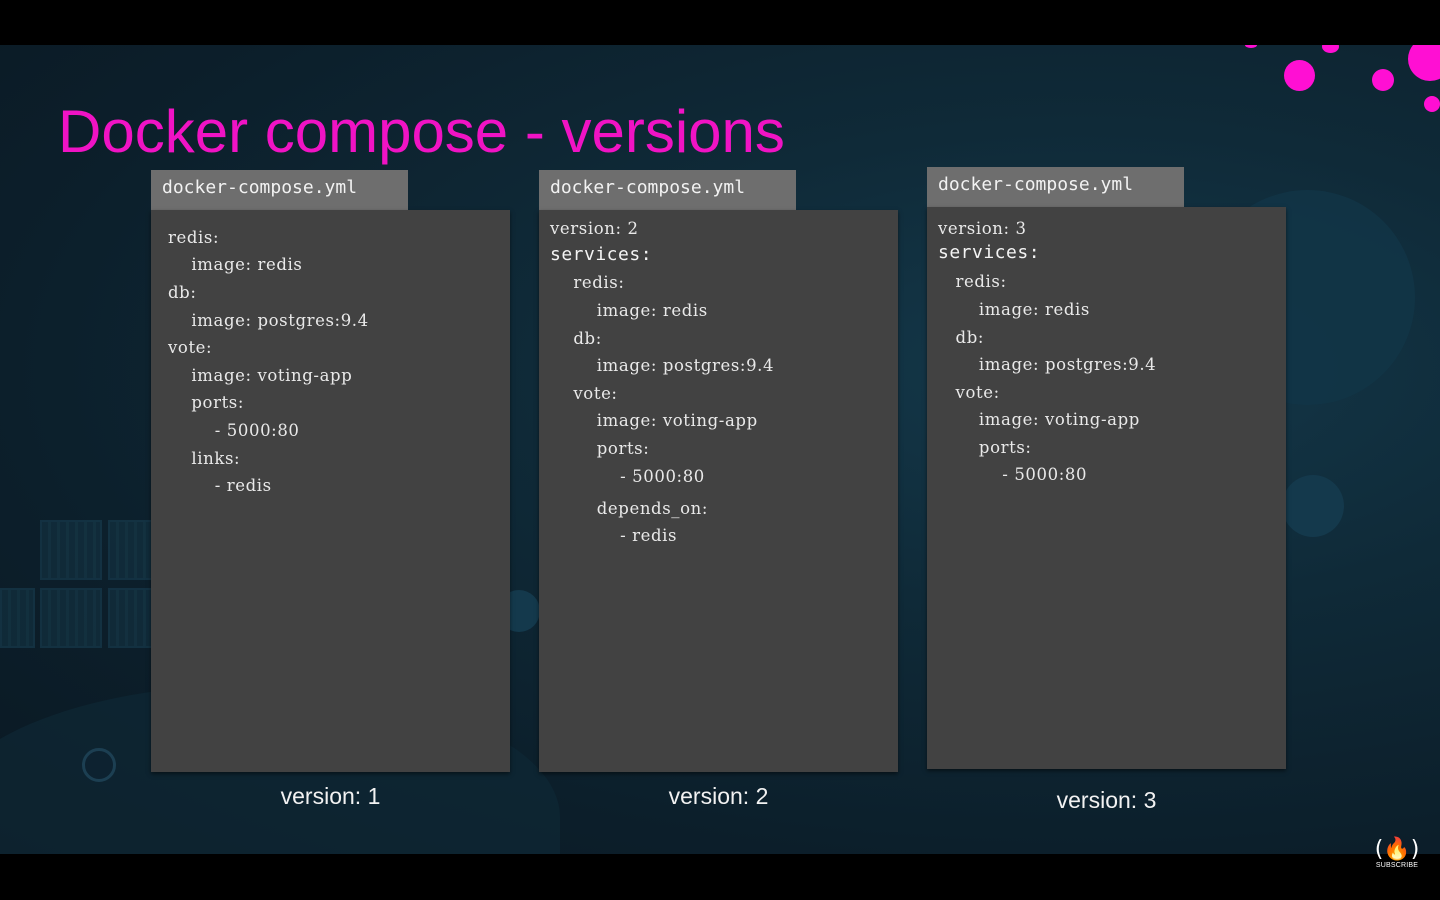  What do you see at coordinates (720, 877) in the screenshot?
I see `letterbox-bottom` at bounding box center [720, 877].